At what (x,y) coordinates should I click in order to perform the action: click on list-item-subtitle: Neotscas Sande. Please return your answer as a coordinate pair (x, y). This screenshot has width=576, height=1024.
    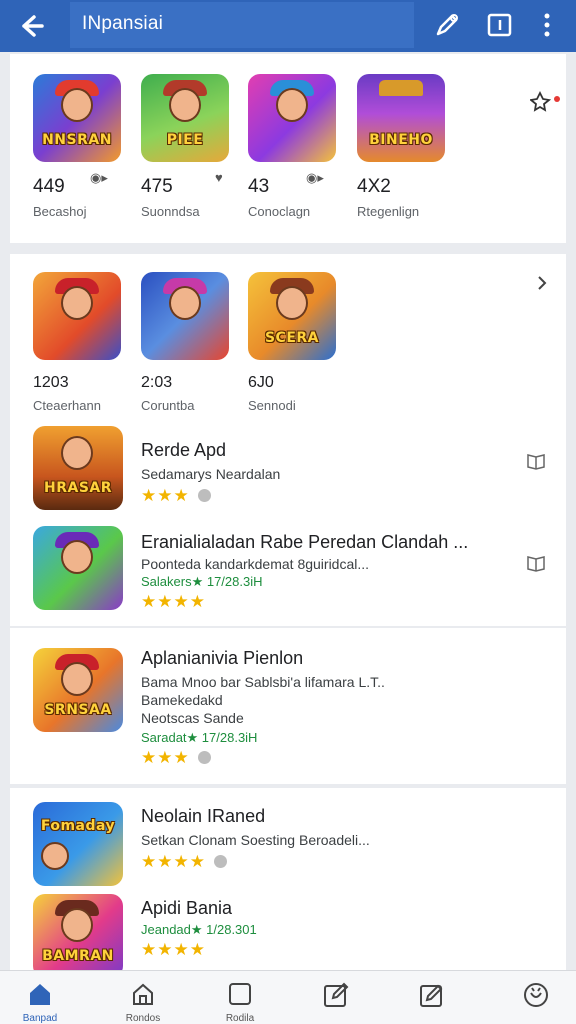
    Looking at the image, I should click on (192, 718).